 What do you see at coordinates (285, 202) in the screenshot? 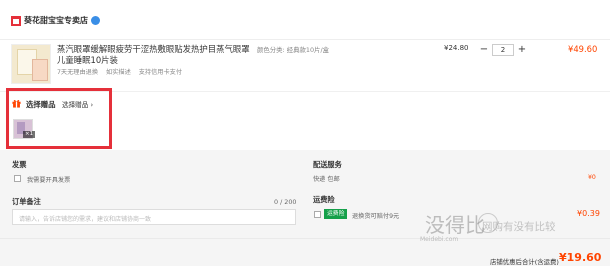
I see `remark-counter: 0 / 200` at bounding box center [285, 202].